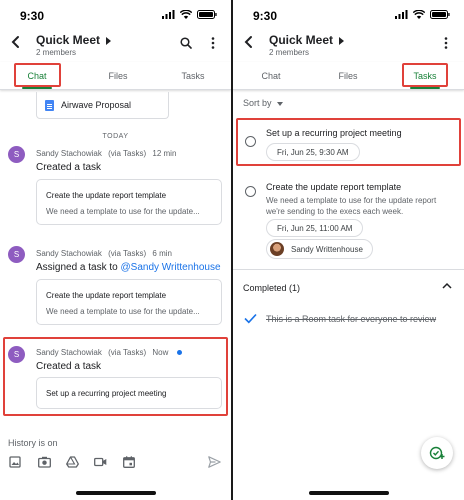 This screenshot has height=500, width=464. What do you see at coordinates (250, 191) in the screenshot?
I see `task-complete-radio` at bounding box center [250, 191].